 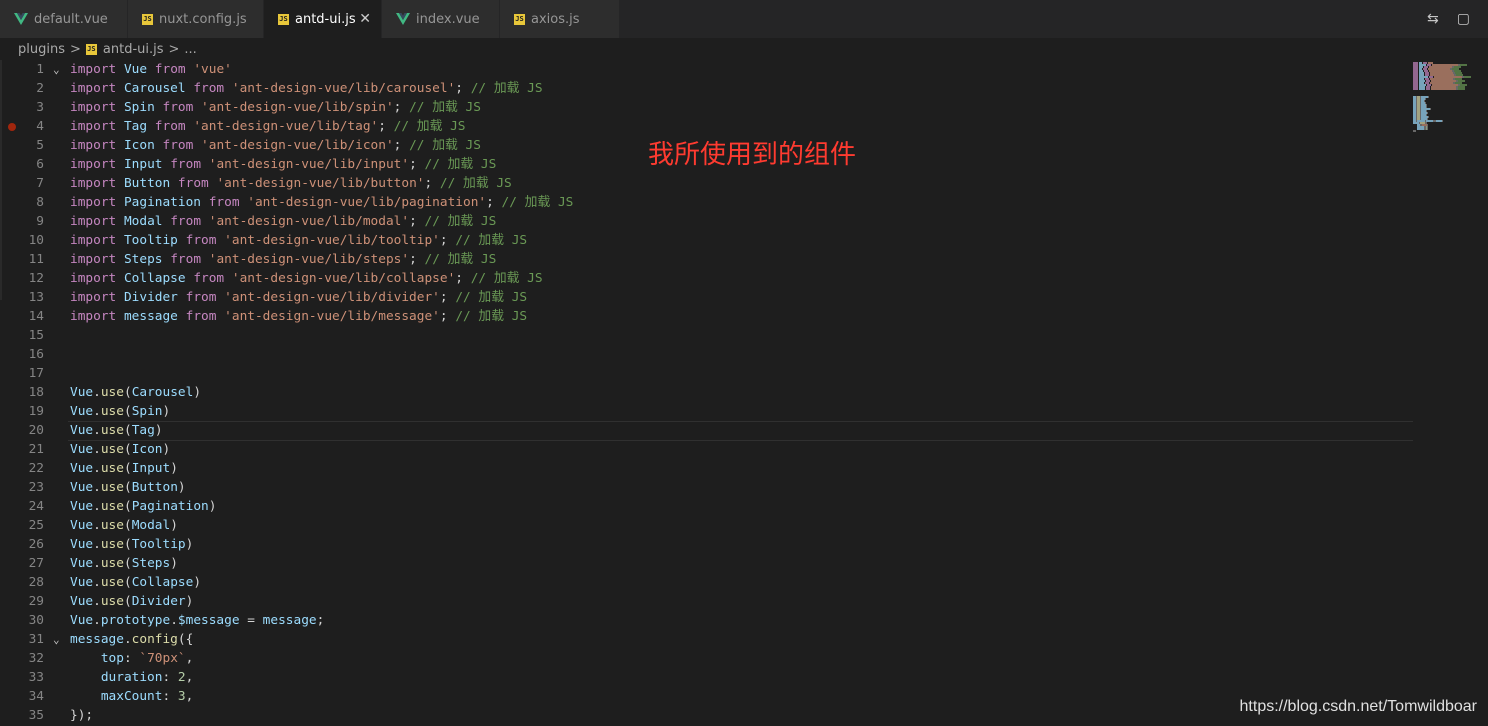 I want to click on code-line: 23 Vue.use(Button), so click(x=705, y=487).